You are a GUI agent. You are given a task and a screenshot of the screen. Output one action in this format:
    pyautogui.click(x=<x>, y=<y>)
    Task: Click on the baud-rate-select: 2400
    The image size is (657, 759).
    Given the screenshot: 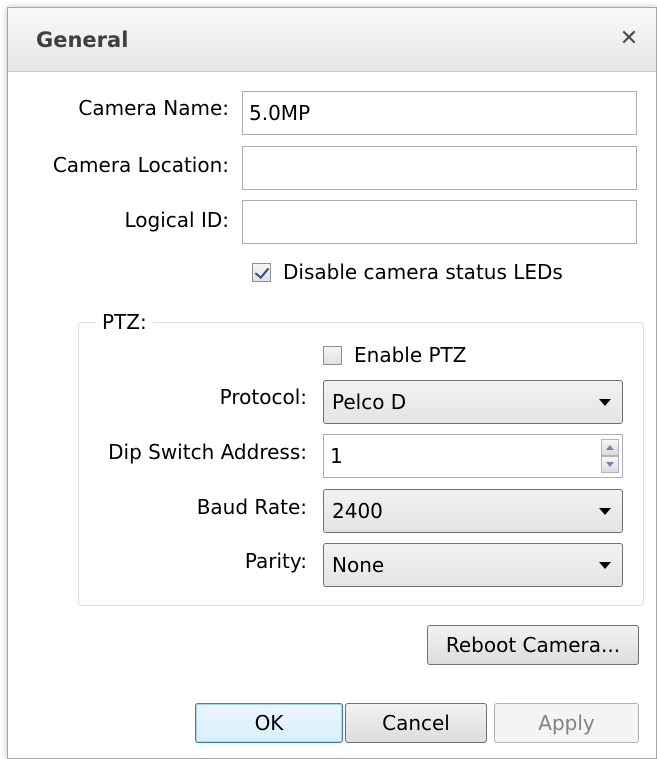 What is the action you would take?
    pyautogui.click(x=473, y=511)
    